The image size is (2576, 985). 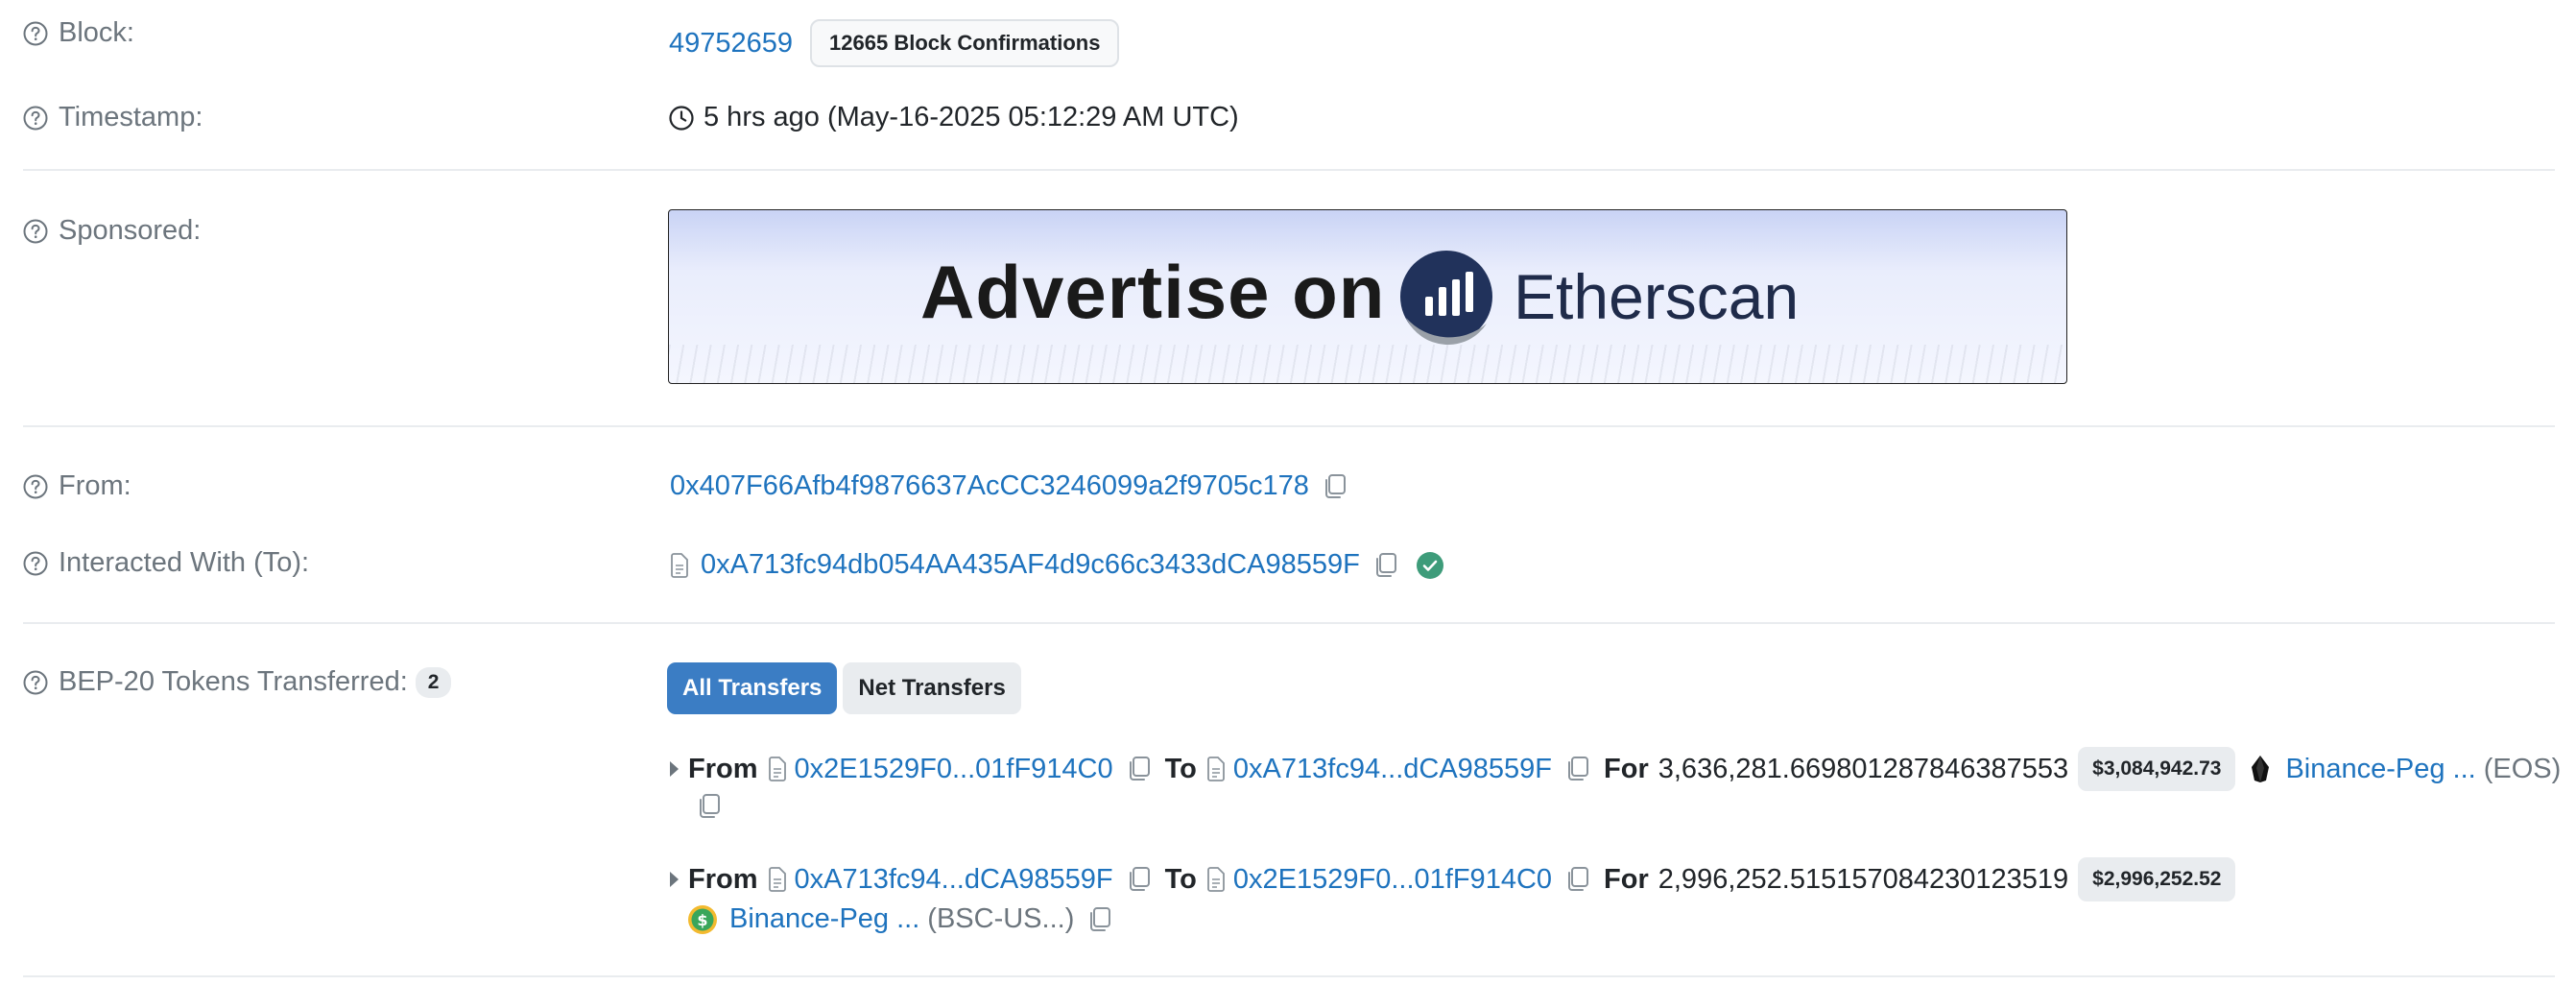 I want to click on usd-value-badge: $3,084,942.73, so click(x=2157, y=769).